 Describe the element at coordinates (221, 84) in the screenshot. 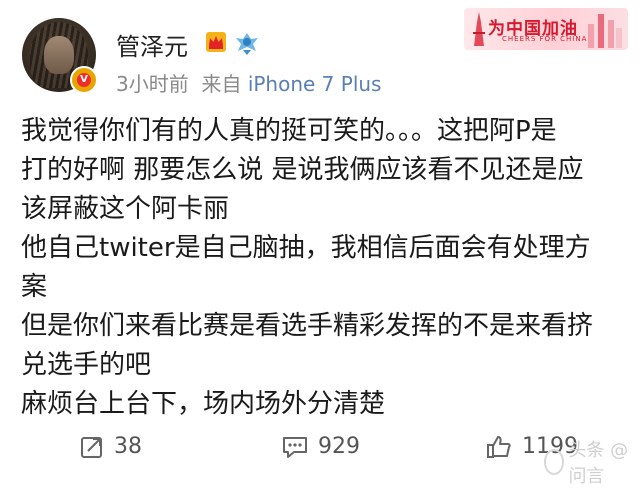

I see `source-prefix: 来自` at that location.